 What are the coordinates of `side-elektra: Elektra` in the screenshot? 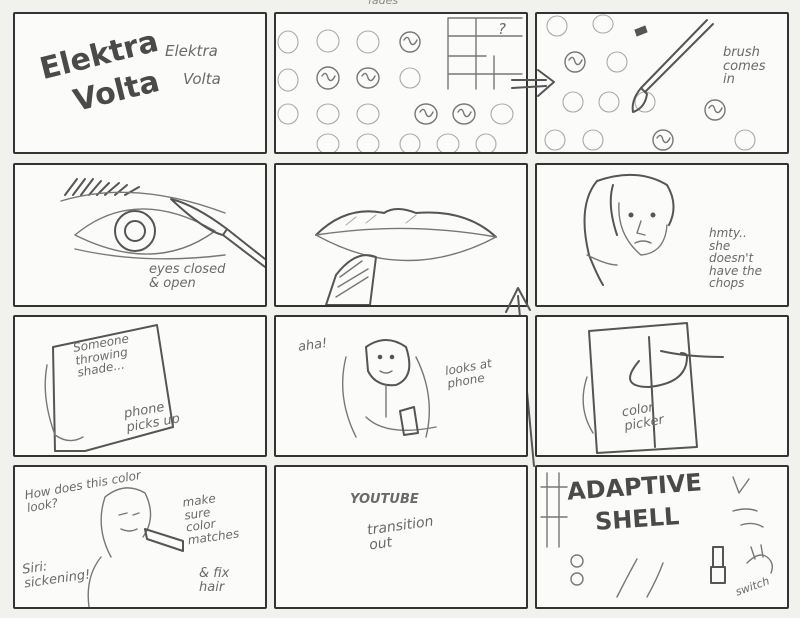 It's located at (191, 51).